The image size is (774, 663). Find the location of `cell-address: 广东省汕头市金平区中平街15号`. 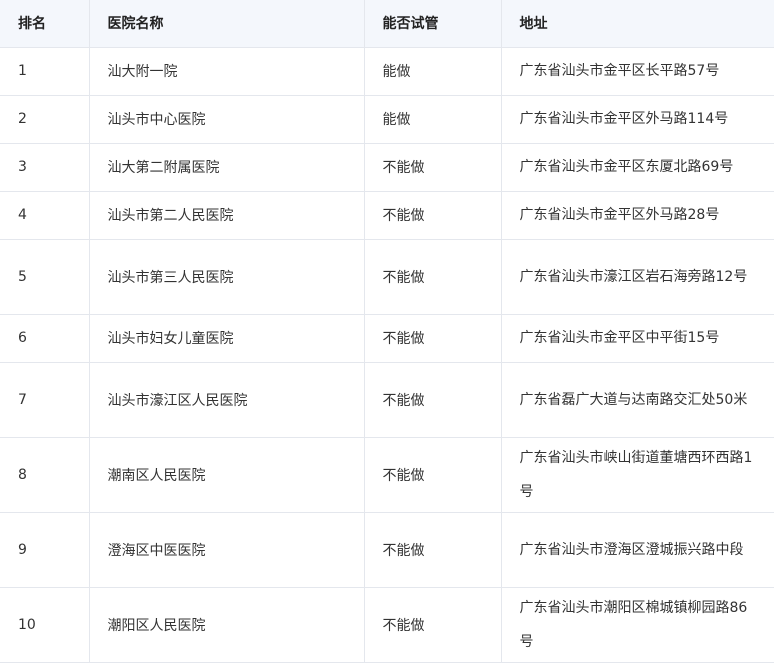

cell-address: 广东省汕头市金平区中平街15号 is located at coordinates (637, 338).